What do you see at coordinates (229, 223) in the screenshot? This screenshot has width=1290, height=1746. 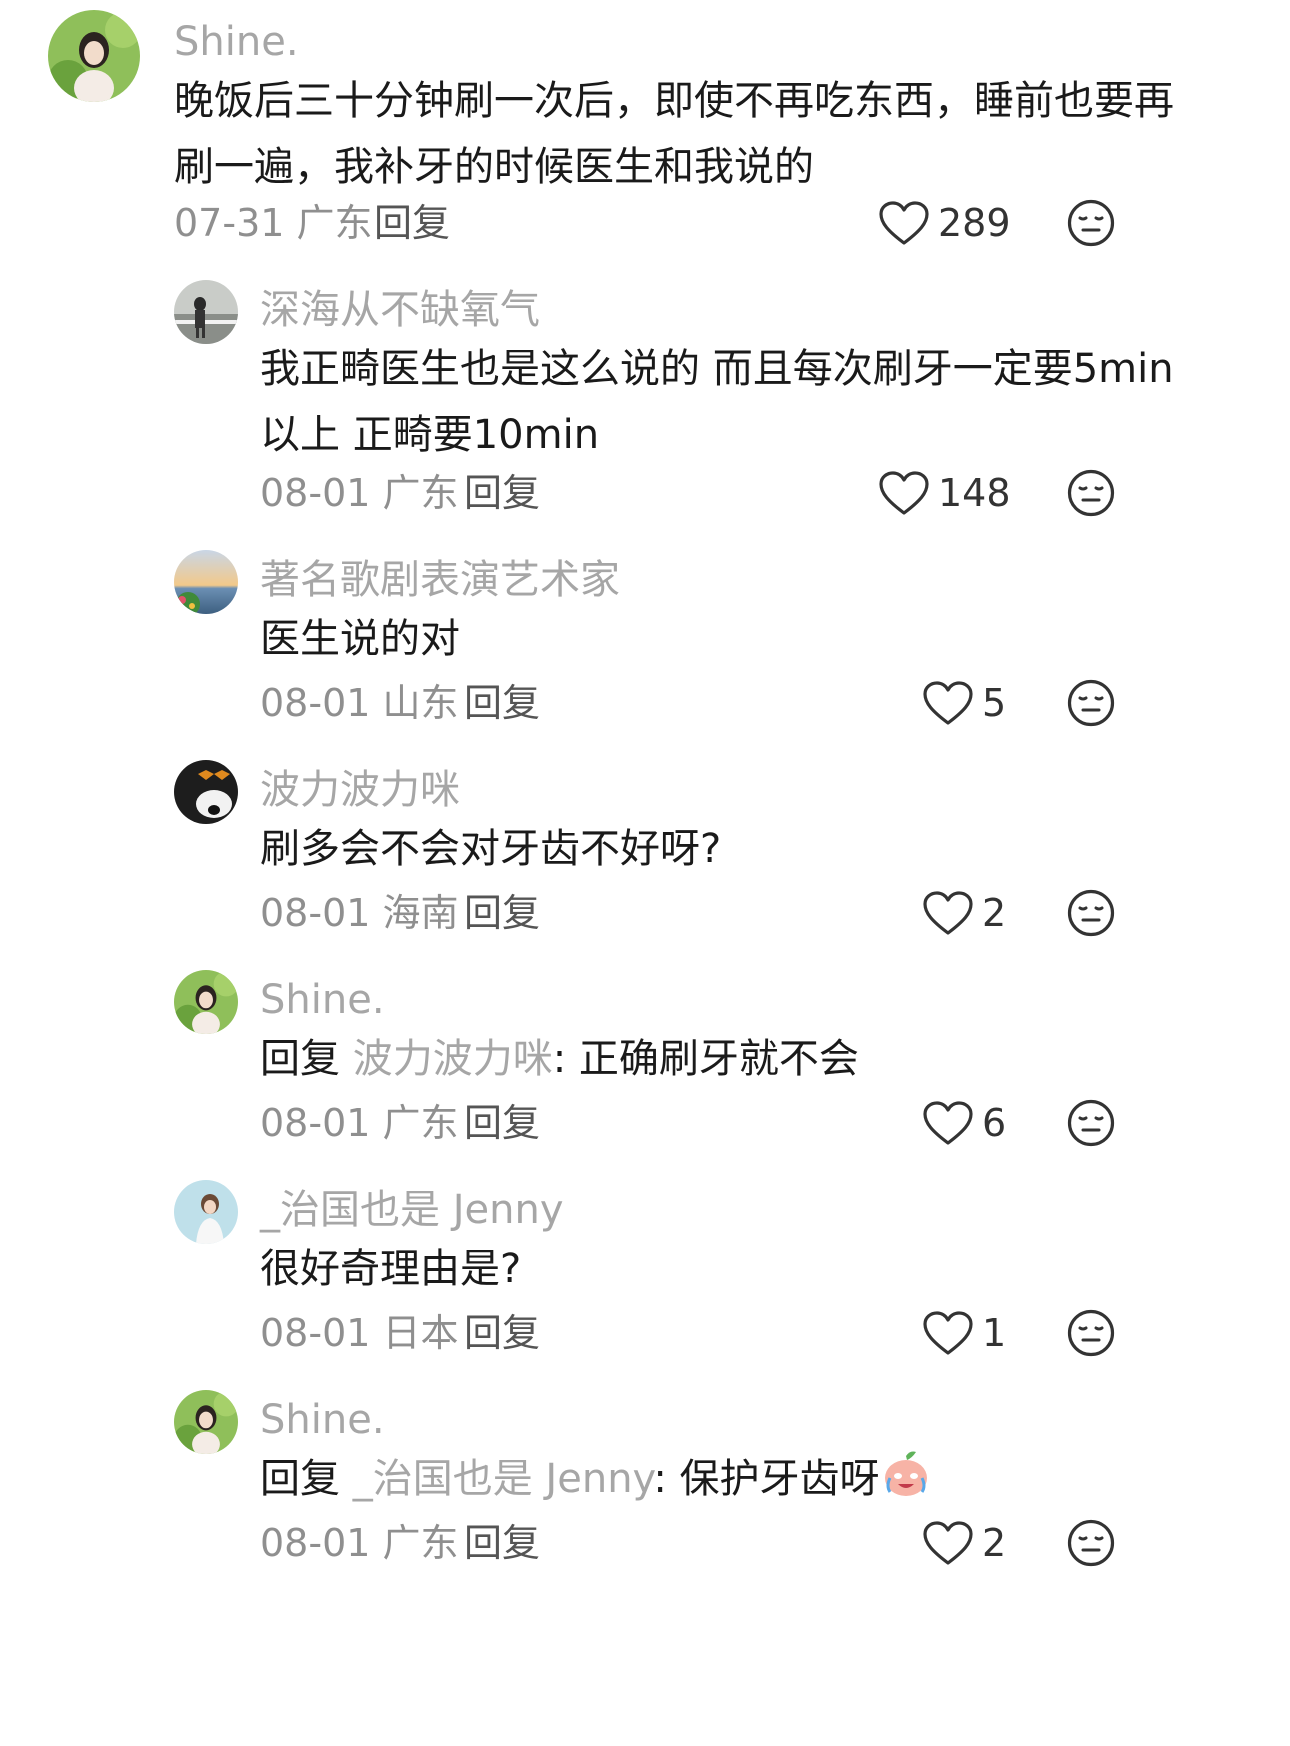 I see `comment-date: 07-31` at bounding box center [229, 223].